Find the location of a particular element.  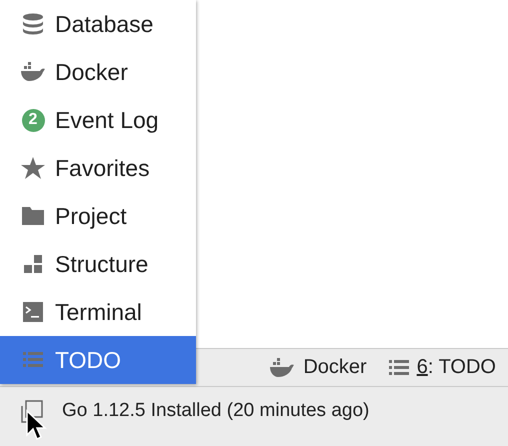

status-message: Go 1.12.5 Installed (20 minutes ago) is located at coordinates (216, 411).